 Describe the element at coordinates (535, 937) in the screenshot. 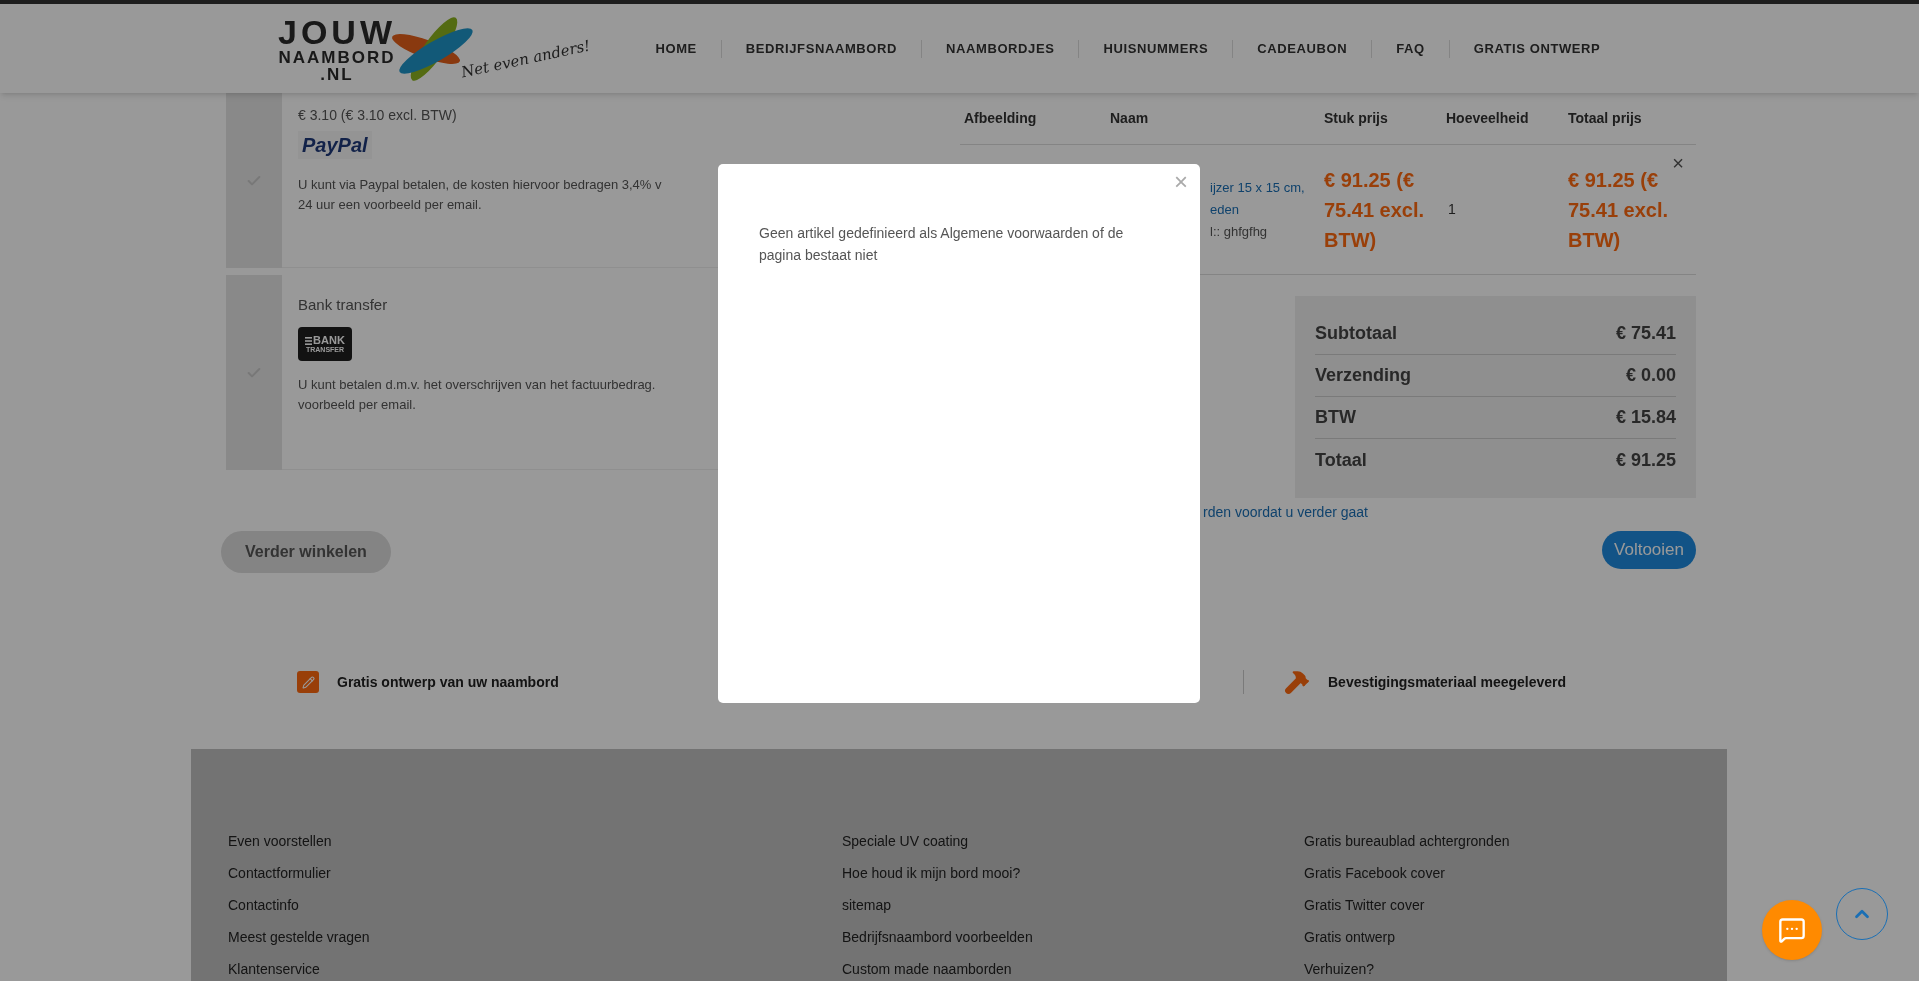

I see `footer-link: Meest gestelde vragen` at that location.